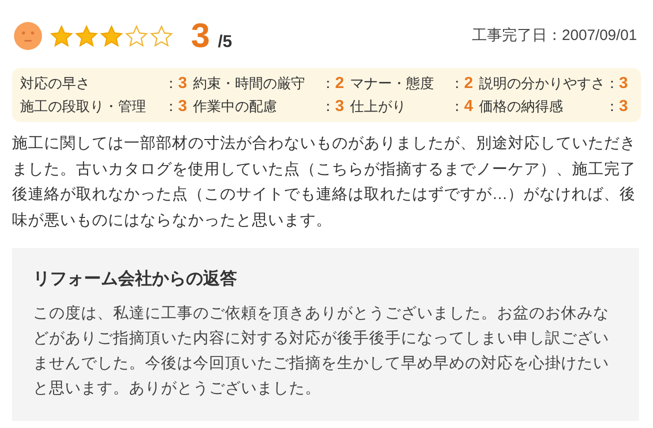  Describe the element at coordinates (554, 36) in the screenshot. I see `completion-date: 工事完了日：2007/09/01` at that location.